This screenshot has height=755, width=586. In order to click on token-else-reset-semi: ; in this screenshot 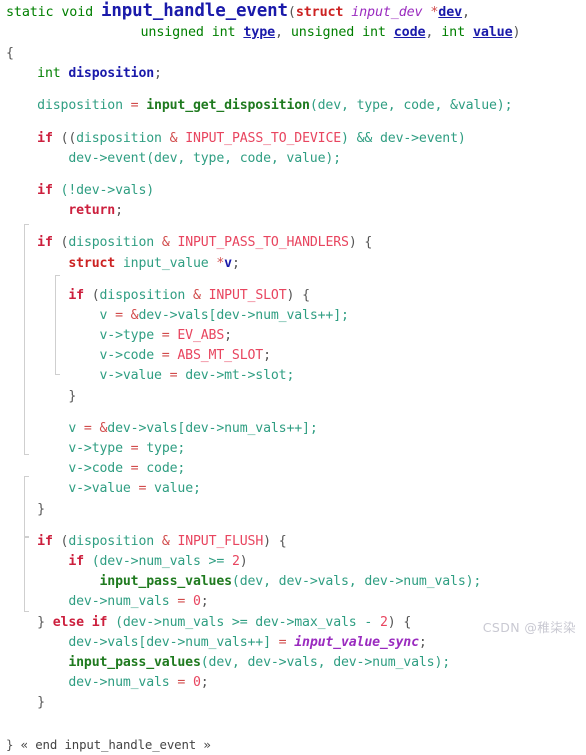, I will do `click(204, 683)`.